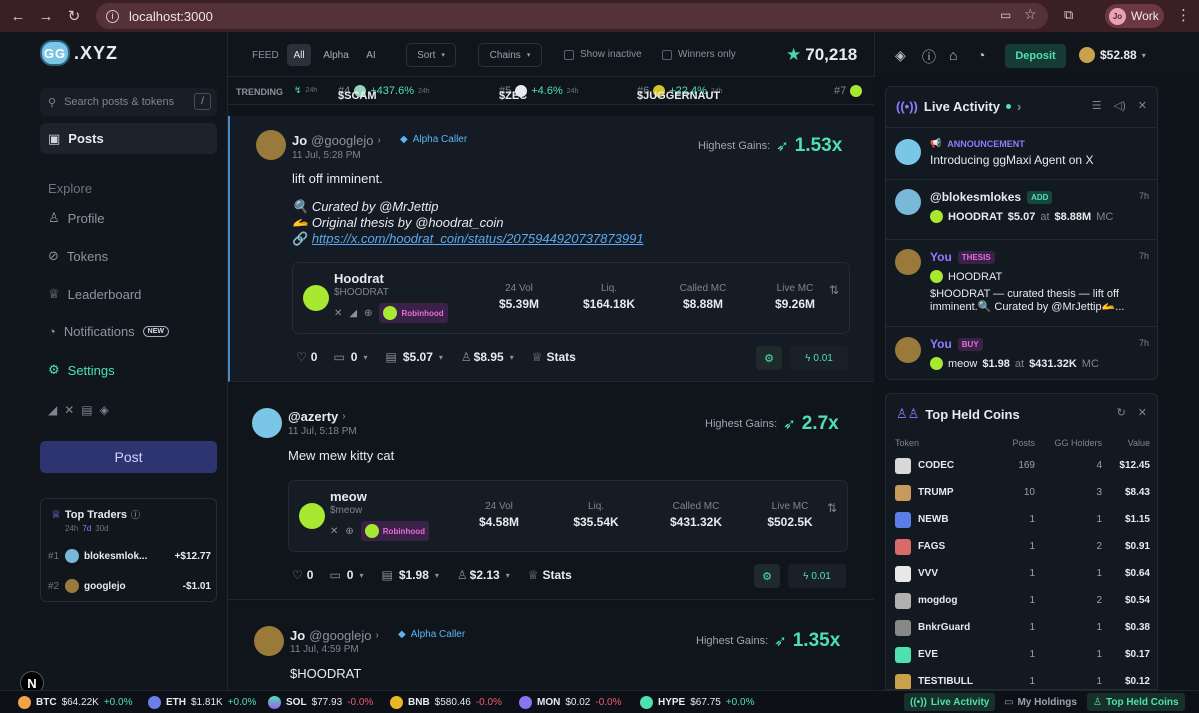 Image resolution: width=1199 pixels, height=713 pixels. What do you see at coordinates (1019, 106) in the screenshot?
I see `chevron-right-icon: ›` at bounding box center [1019, 106].